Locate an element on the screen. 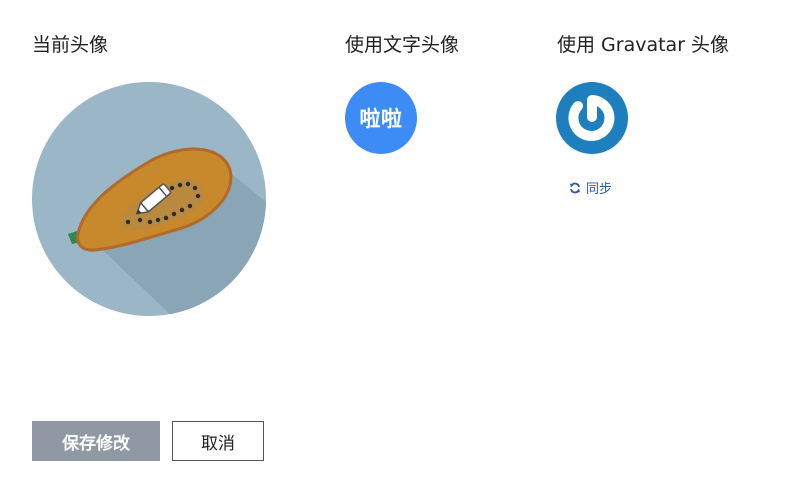  papaya-icon is located at coordinates (149, 199).